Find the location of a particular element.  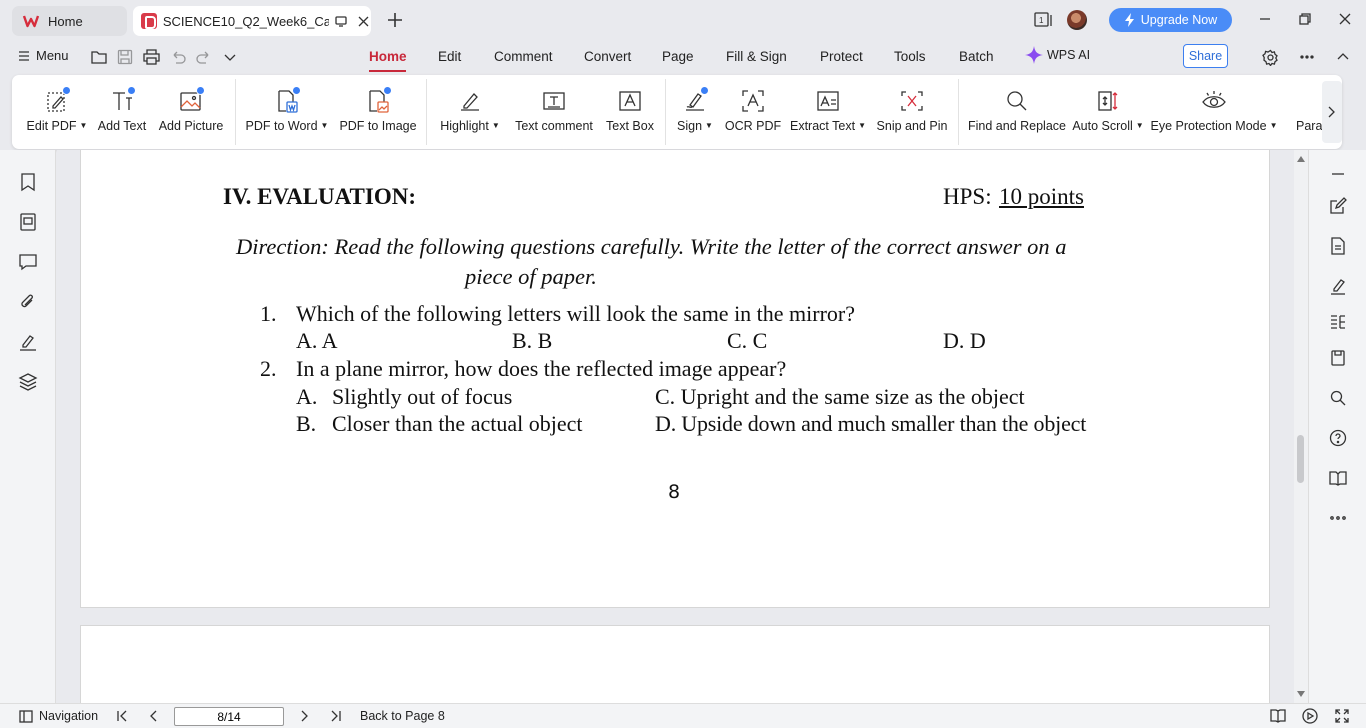

share-button: Share is located at coordinates (1205, 56).